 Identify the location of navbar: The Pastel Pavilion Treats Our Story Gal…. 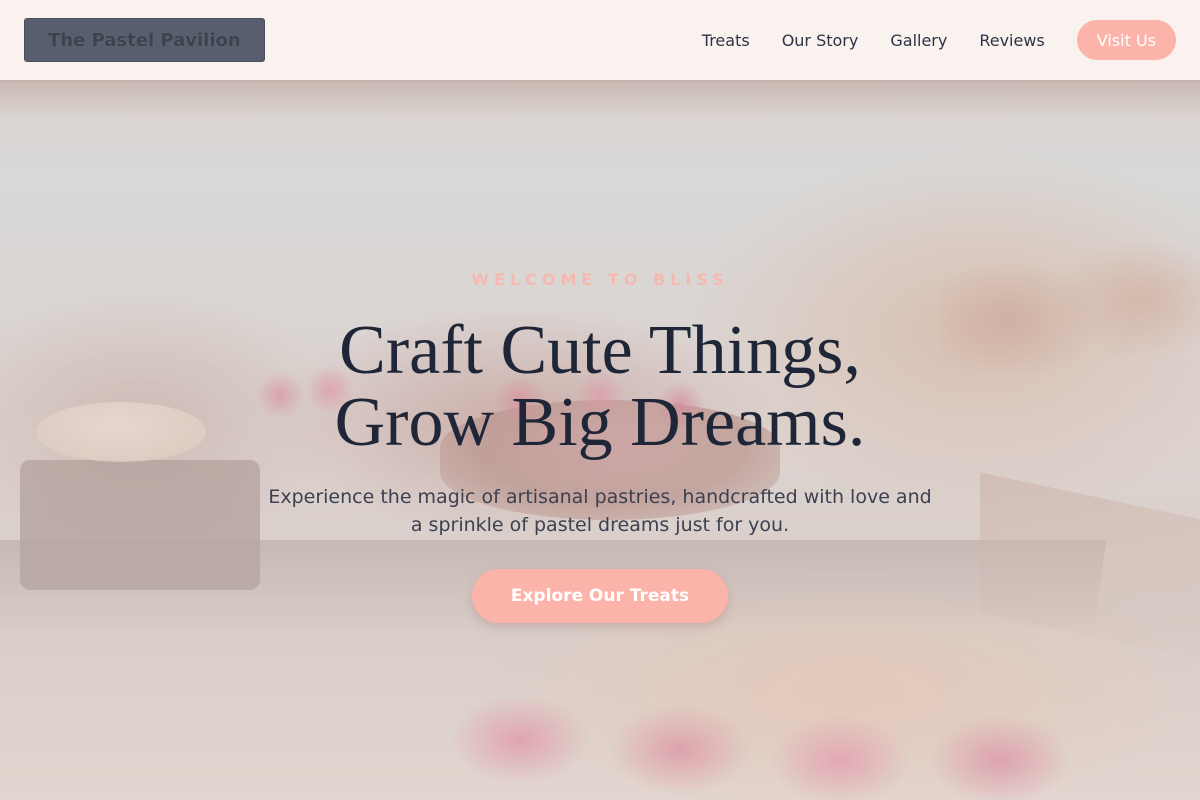
(600, 40).